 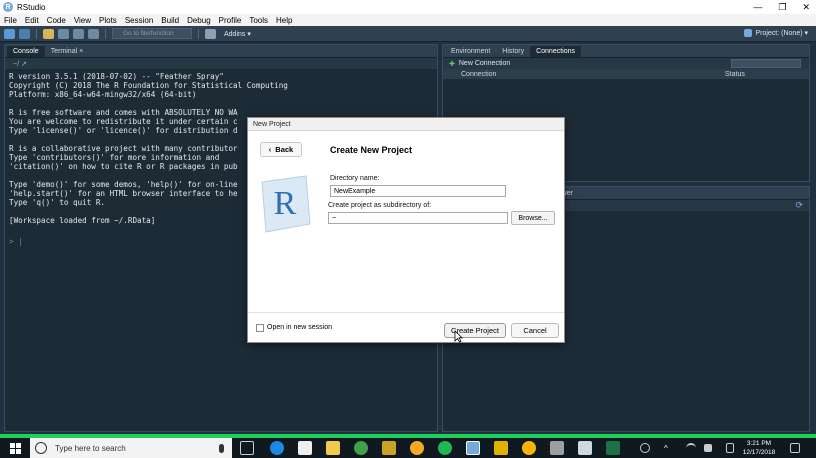 I want to click on new-connection-button: New Connection, so click(x=484, y=63).